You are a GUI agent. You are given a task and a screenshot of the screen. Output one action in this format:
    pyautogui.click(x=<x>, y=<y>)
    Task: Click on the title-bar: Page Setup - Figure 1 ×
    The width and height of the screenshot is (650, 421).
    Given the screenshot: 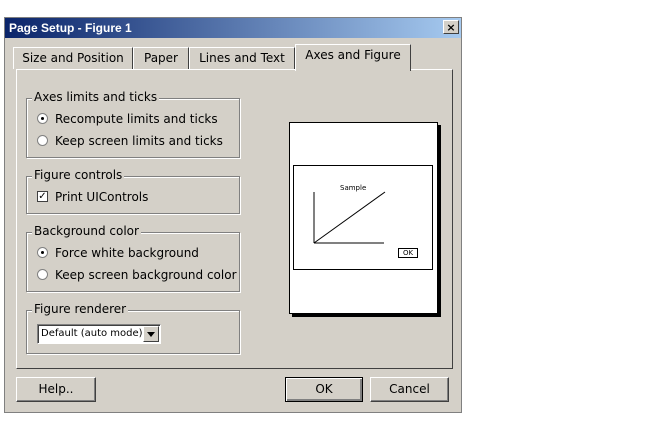 What is the action you would take?
    pyautogui.click(x=233, y=28)
    